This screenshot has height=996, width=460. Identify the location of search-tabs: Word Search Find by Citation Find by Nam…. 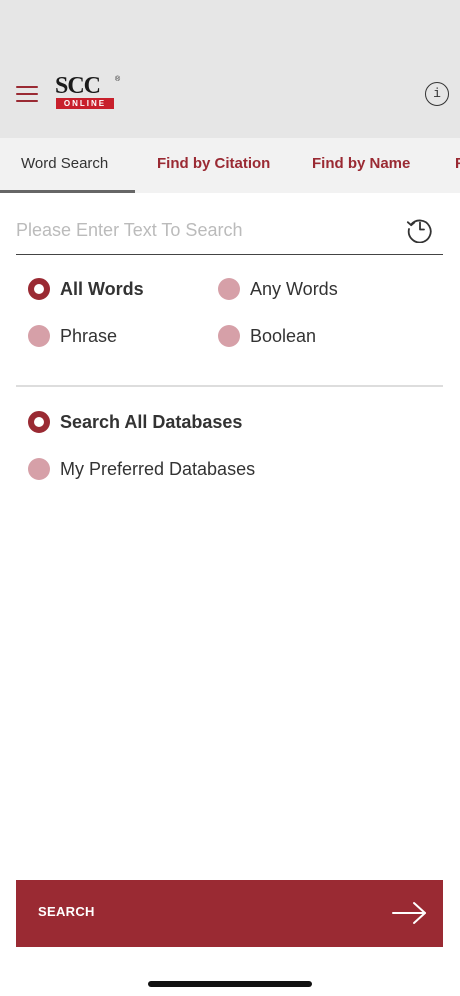
(230, 165).